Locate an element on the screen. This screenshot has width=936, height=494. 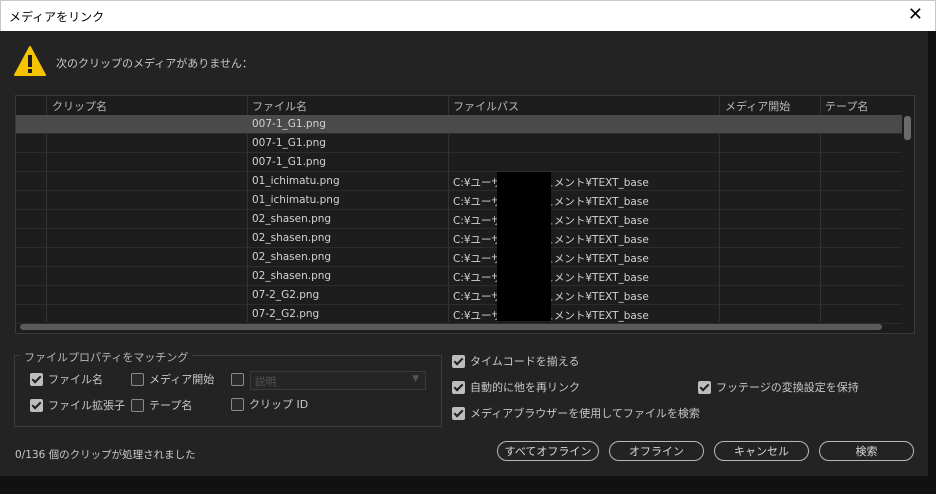
align-timecode-label: タイムコードを揃える is located at coordinates (525, 361).